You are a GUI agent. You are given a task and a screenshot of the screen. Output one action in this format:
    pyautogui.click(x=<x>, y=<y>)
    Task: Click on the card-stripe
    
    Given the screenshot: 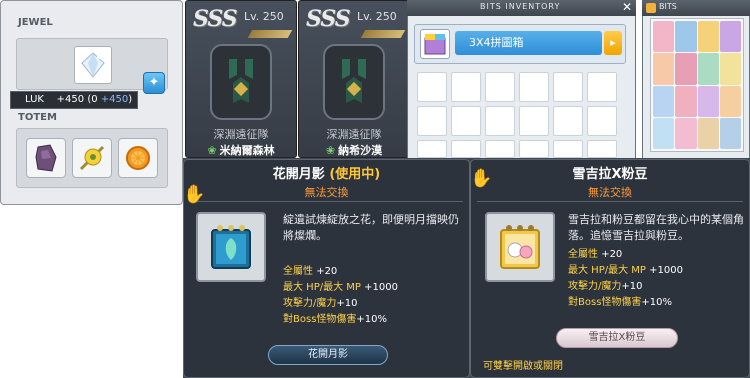 What is the action you would take?
    pyautogui.click(x=383, y=34)
    